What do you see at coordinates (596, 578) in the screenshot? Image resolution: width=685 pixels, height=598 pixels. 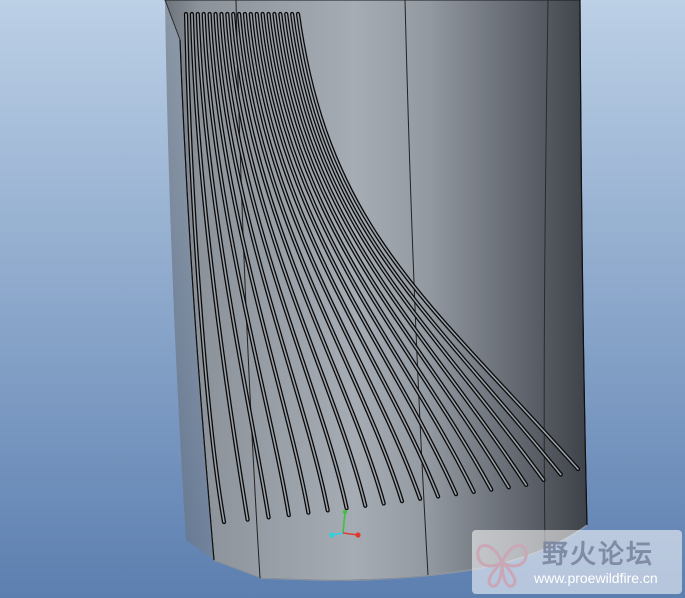 I see `watermark-url: www.proewildfire.cn` at bounding box center [596, 578].